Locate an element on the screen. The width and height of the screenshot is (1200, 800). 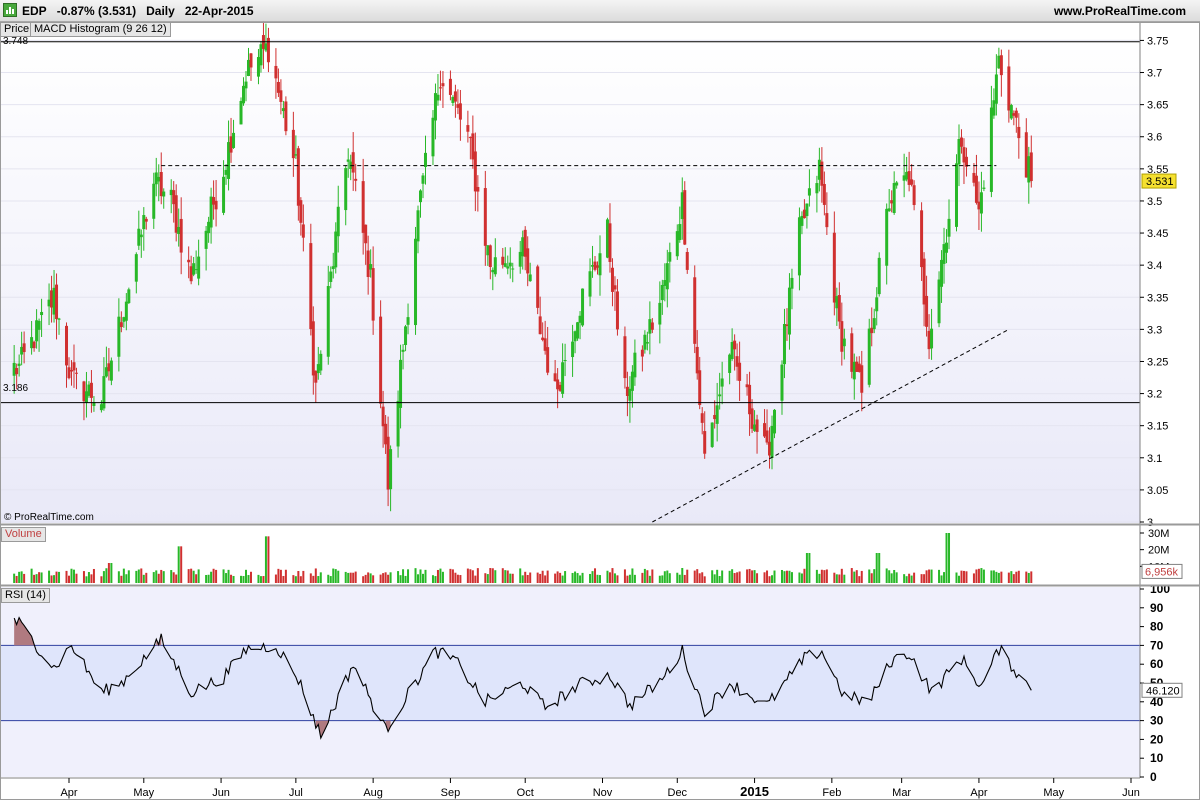
rsi-axis-label: 60 is located at coordinates (1157, 664).